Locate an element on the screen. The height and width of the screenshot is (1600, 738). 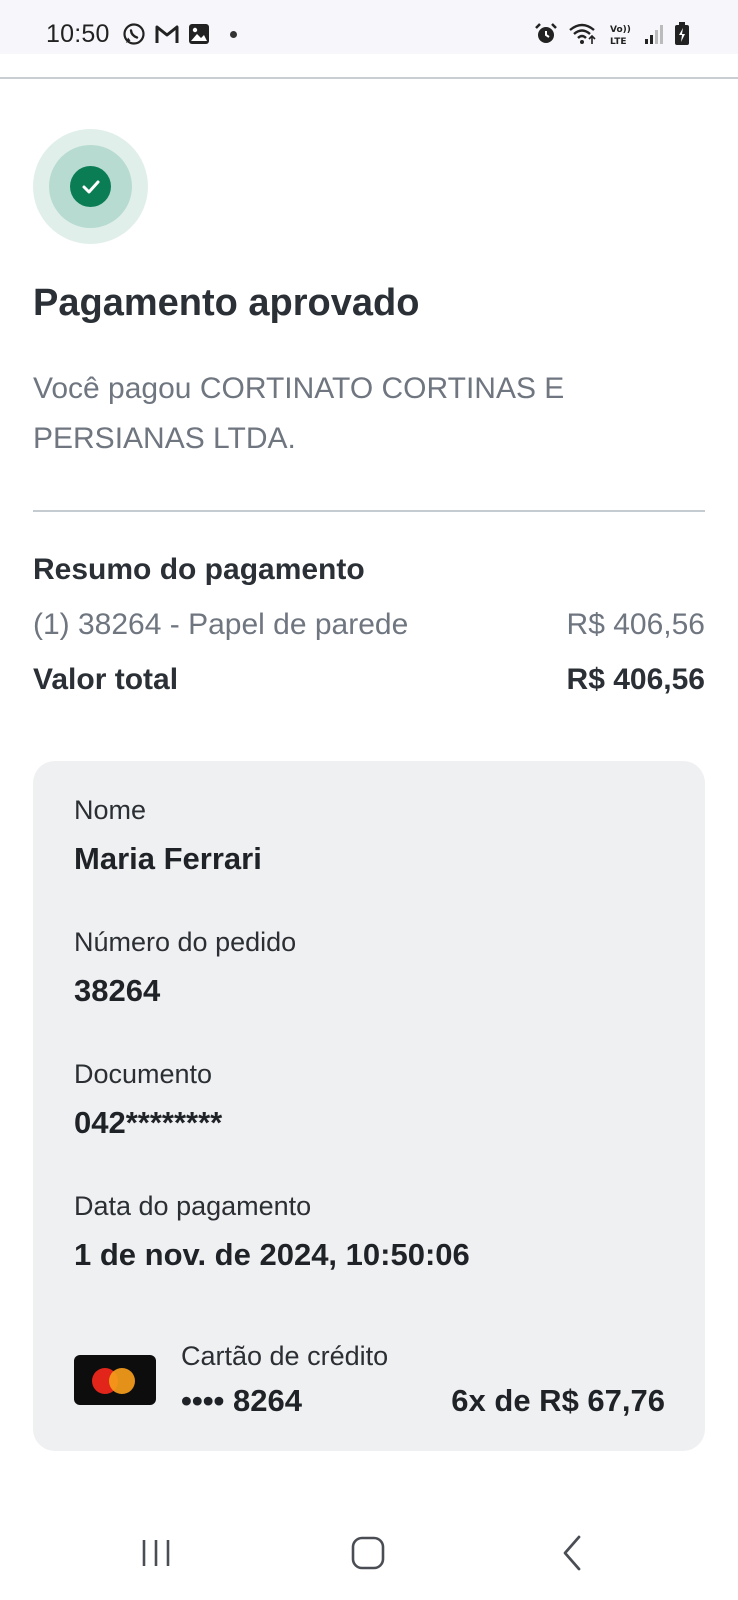
summary-item-row: (1) 38264 - Papel de parede R$ 406,56 is located at coordinates (369, 625).